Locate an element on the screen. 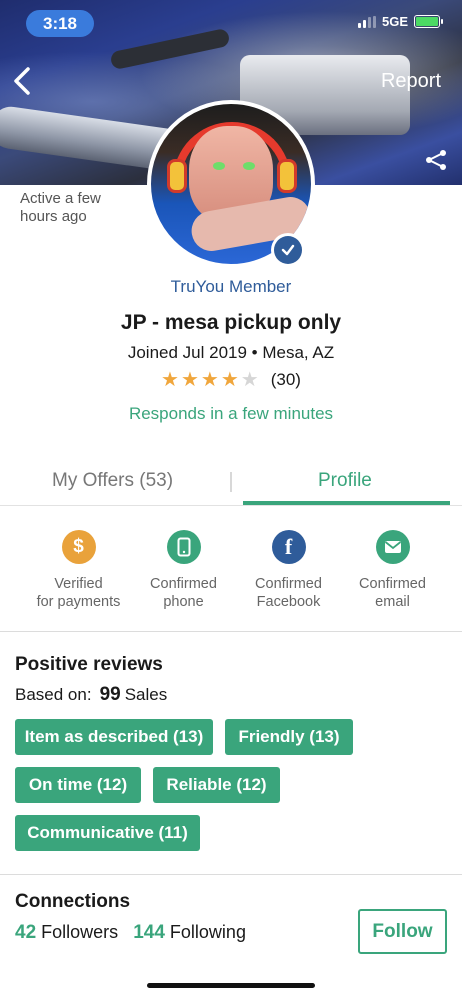 This screenshot has height=1000, width=462. follow-button: Follow is located at coordinates (402, 931).